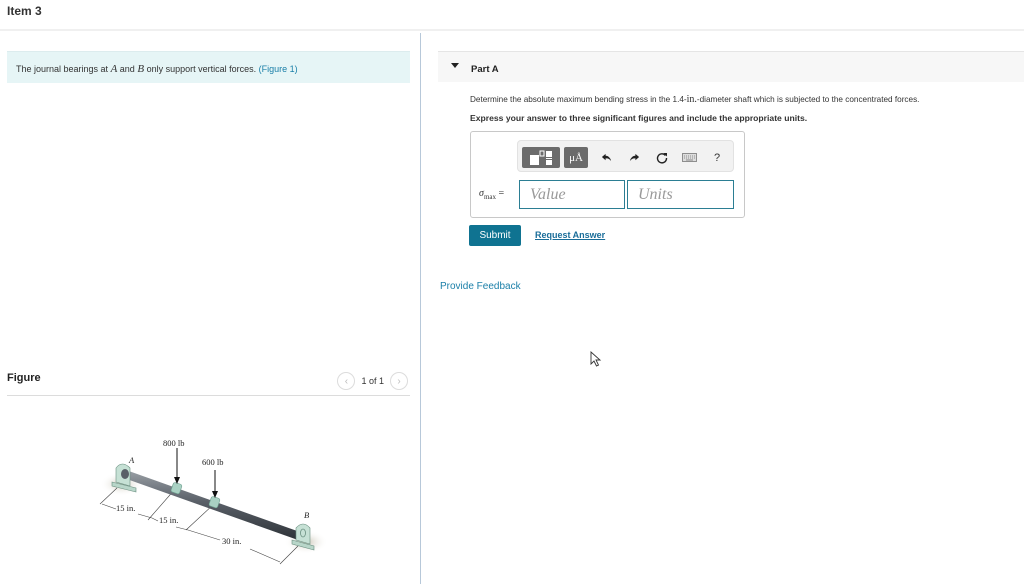 The width and height of the screenshot is (1024, 584). Describe the element at coordinates (168, 520) in the screenshot. I see `label-dim-2: 15 in.` at that location.